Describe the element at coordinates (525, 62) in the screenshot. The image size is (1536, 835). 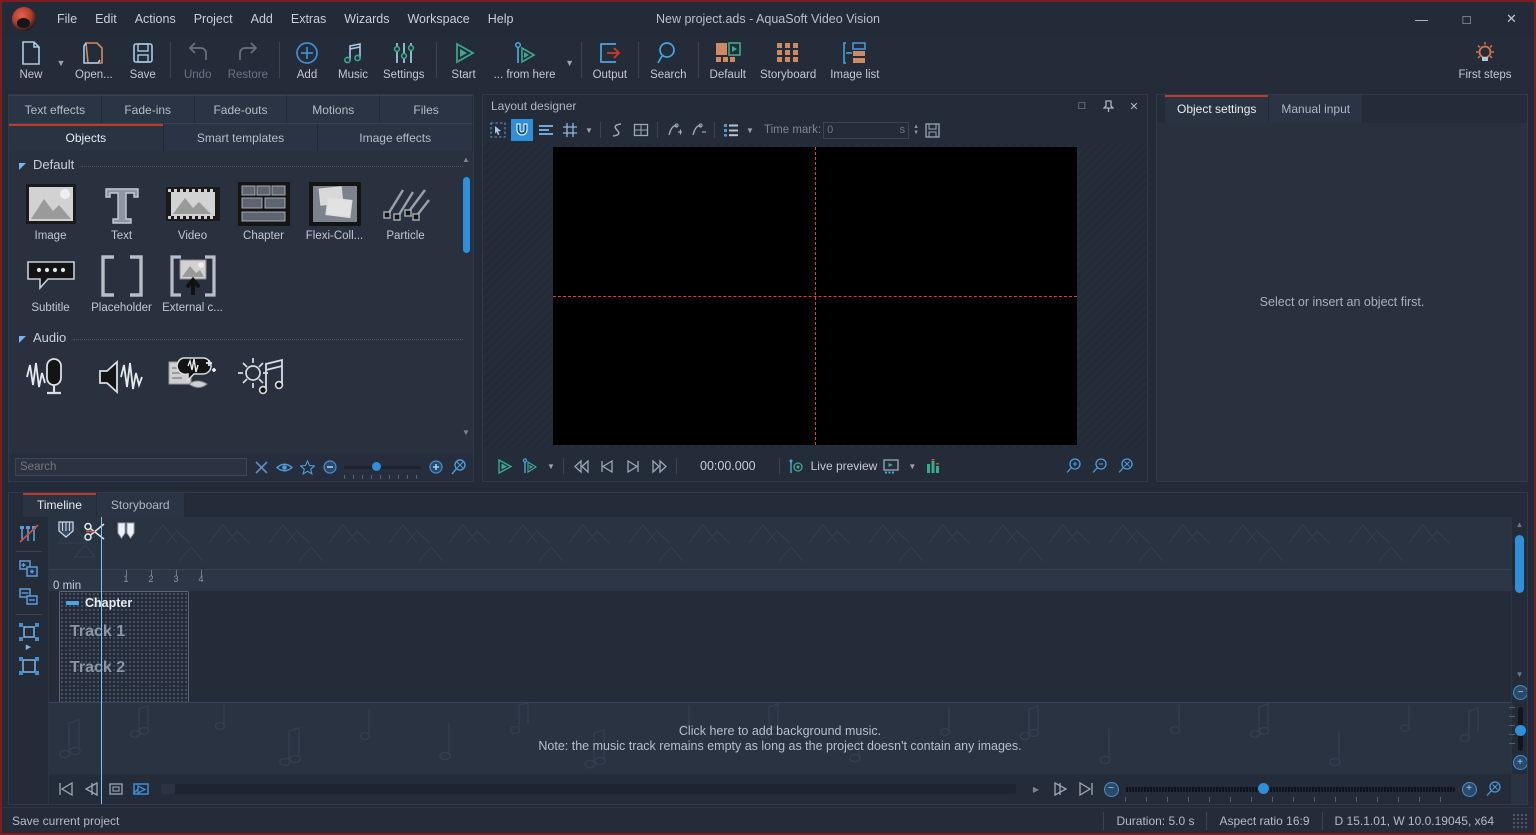
I see `toolbar-from-here: ... from here` at that location.